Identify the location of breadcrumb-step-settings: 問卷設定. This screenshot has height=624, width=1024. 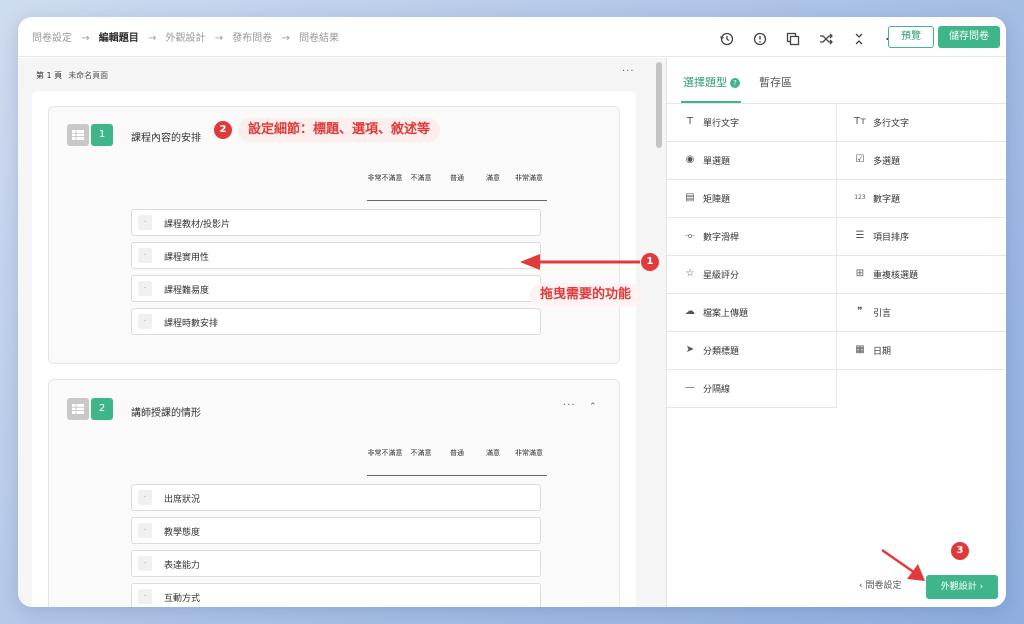
(52, 36).